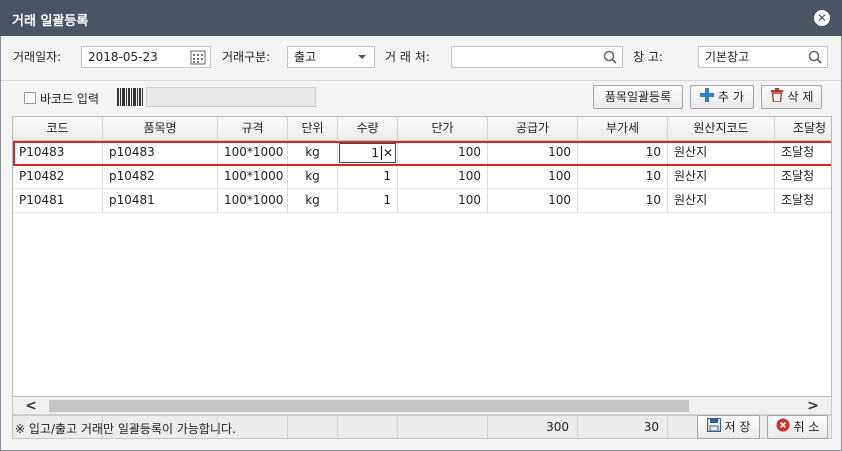  I want to click on quantity-cell: 1 ✕, so click(368, 153).